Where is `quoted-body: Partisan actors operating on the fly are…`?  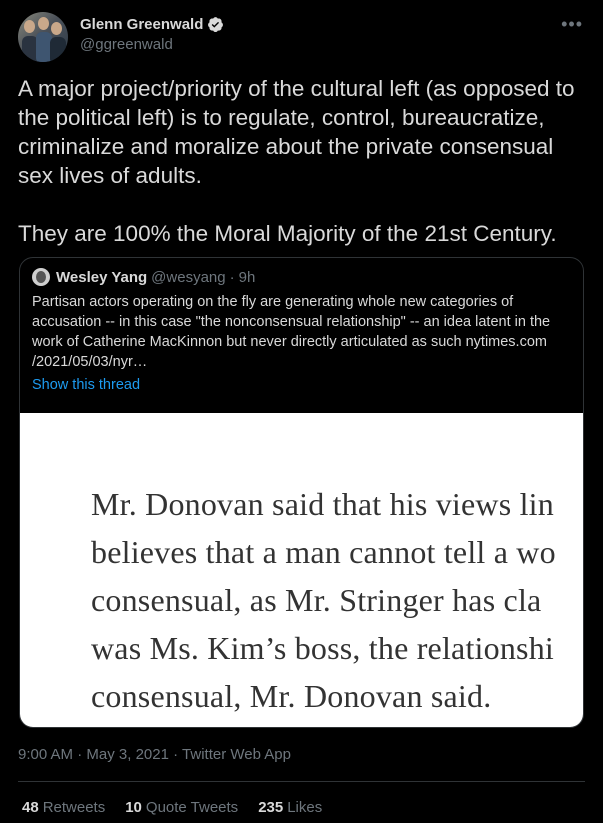
quoted-body: Partisan actors operating on the fly are… is located at coordinates (291, 332).